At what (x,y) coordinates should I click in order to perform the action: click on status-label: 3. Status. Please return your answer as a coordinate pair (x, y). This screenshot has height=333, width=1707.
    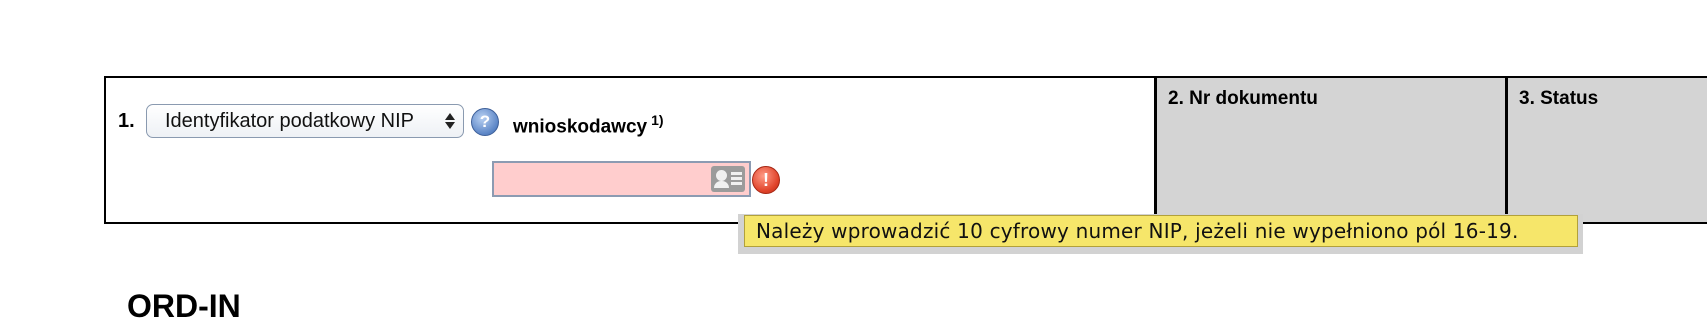
    Looking at the image, I should click on (1559, 98).